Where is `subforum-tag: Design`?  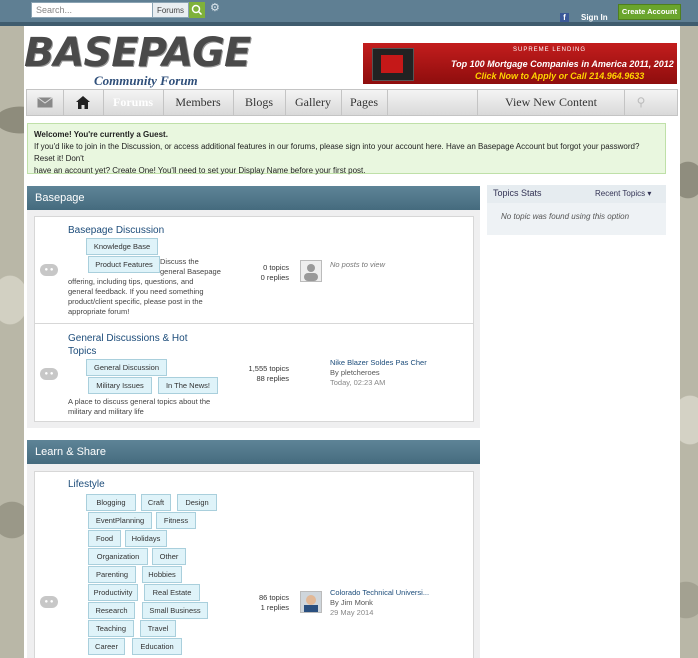 subforum-tag: Design is located at coordinates (197, 502).